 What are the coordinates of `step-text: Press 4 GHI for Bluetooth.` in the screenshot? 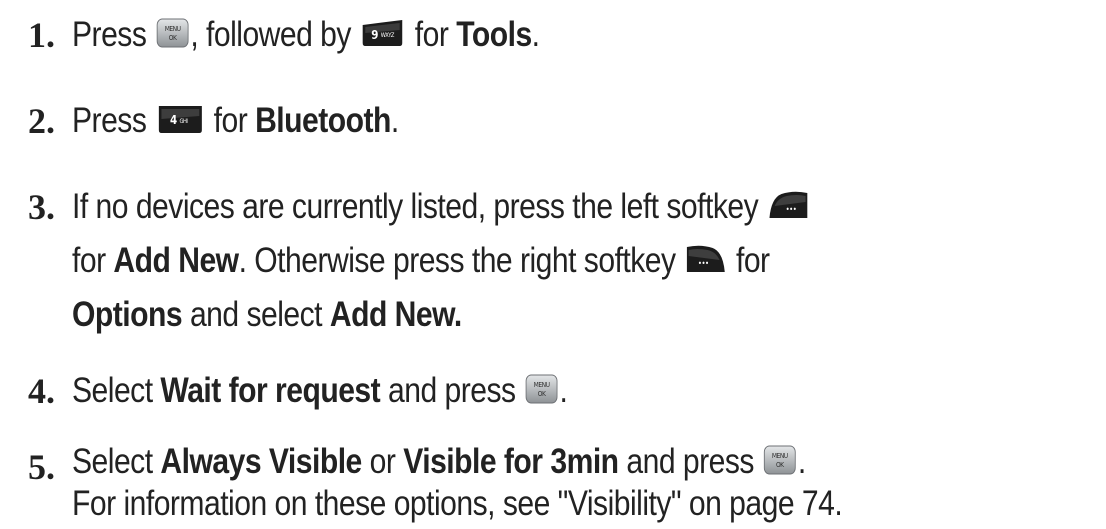 It's located at (515, 121).